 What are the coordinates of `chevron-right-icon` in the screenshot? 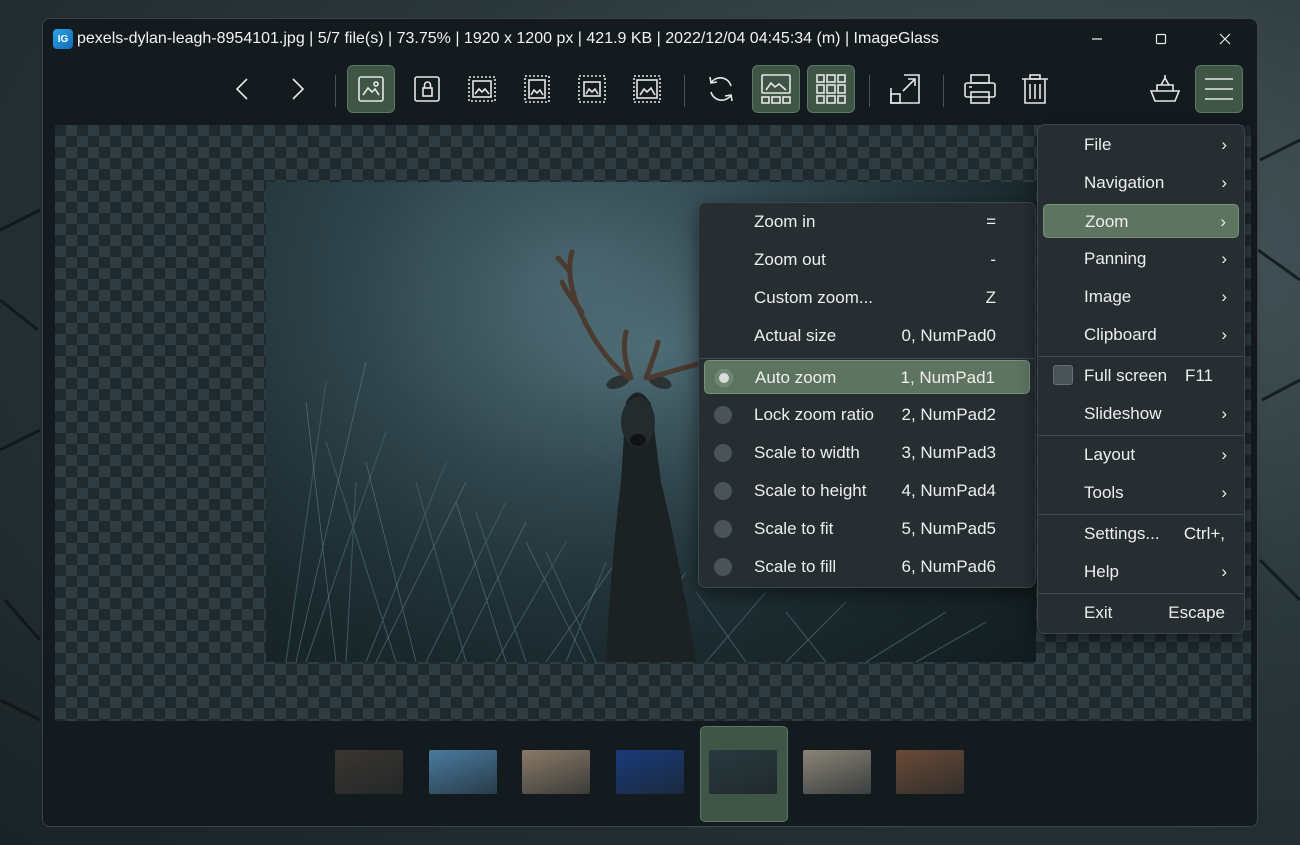 It's located at (298, 89).